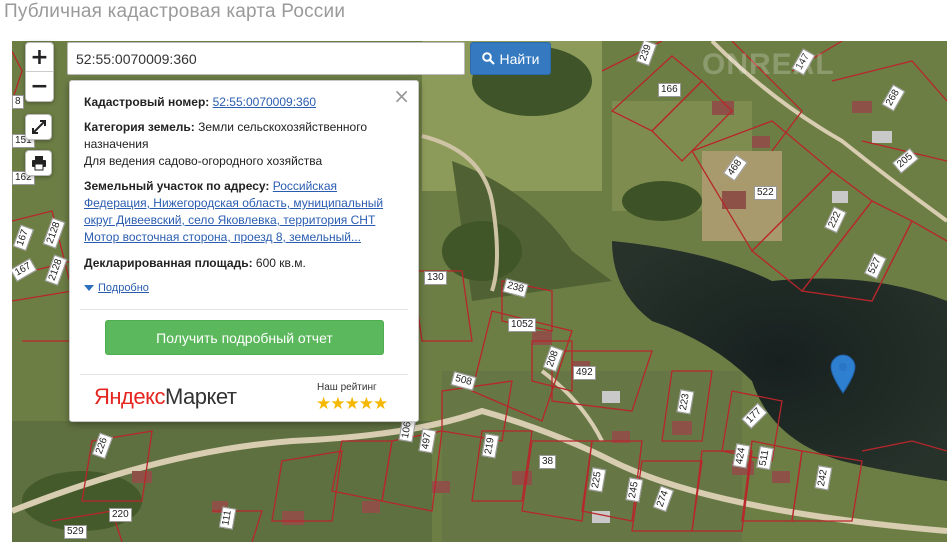 The width and height of the screenshot is (947, 542). Describe the element at coordinates (165, 397) in the screenshot. I see `yandex-market-logo: ЯндексМаркет` at that location.